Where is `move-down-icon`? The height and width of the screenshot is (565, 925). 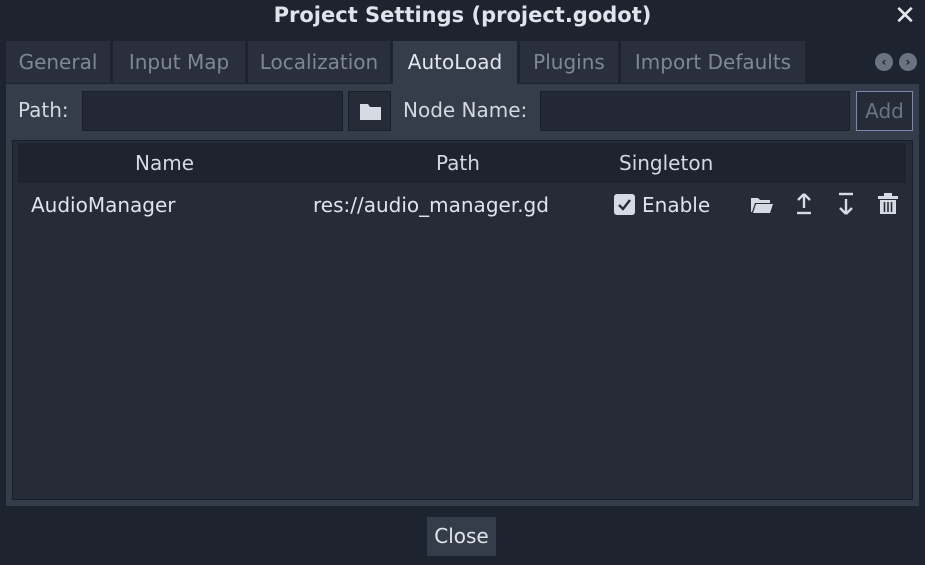
move-down-icon is located at coordinates (846, 203).